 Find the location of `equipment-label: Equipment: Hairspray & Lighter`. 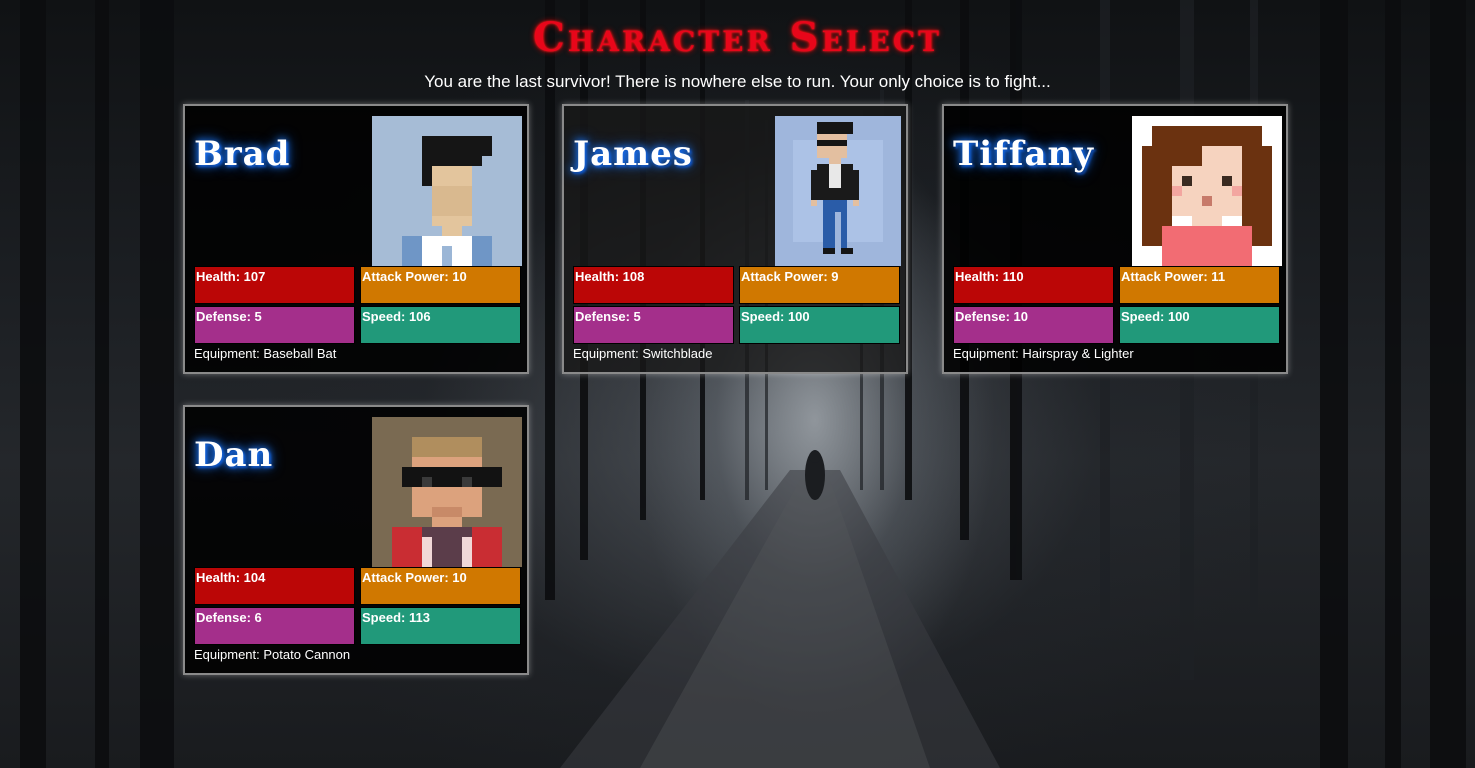

equipment-label: Equipment: Hairspray & Lighter is located at coordinates (1043, 353).